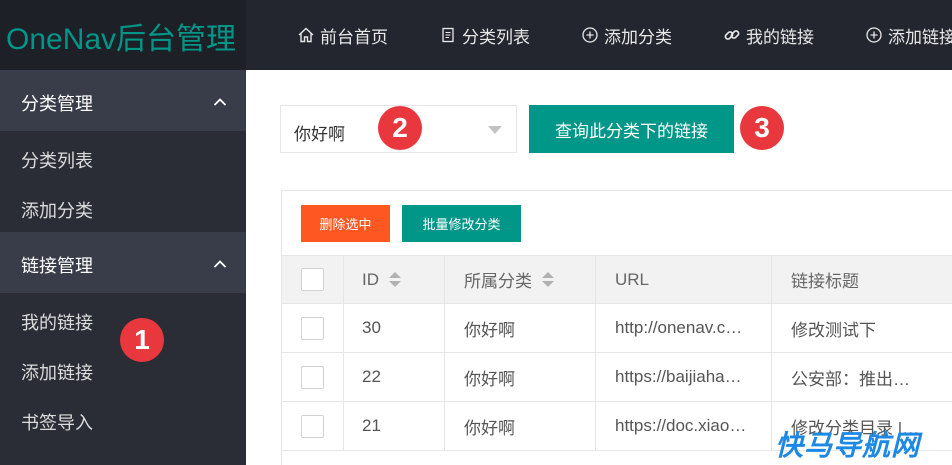 The height and width of the screenshot is (465, 952). I want to click on nav-label: 我的链接, so click(780, 37).